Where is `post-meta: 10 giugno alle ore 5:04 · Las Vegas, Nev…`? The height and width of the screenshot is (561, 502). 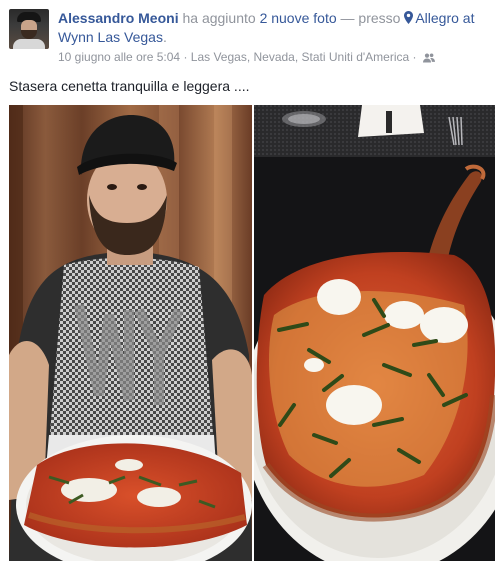
post-meta: 10 giugno alle ore 5:04 · Las Vegas, Nev… is located at coordinates (246, 58).